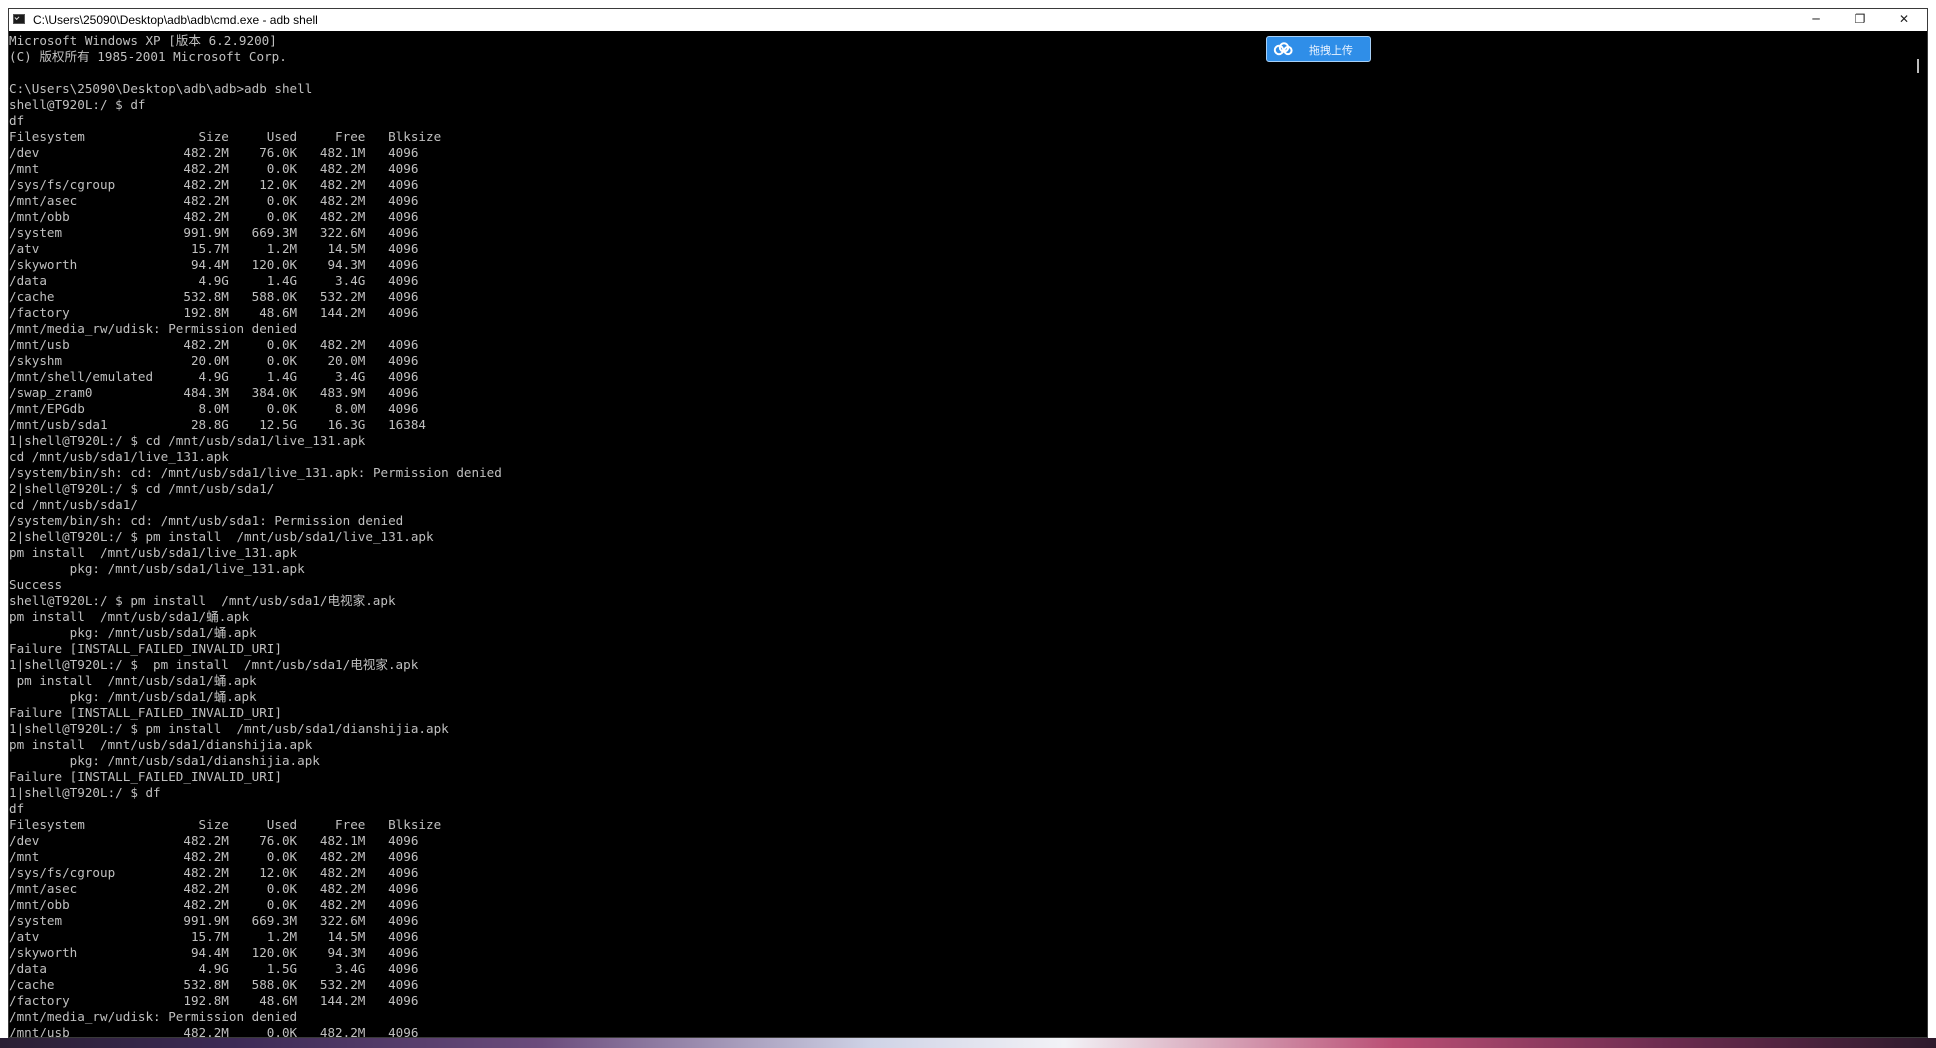 The height and width of the screenshot is (1048, 1936). What do you see at coordinates (1283, 49) in the screenshot?
I see `cloud-icon` at bounding box center [1283, 49].